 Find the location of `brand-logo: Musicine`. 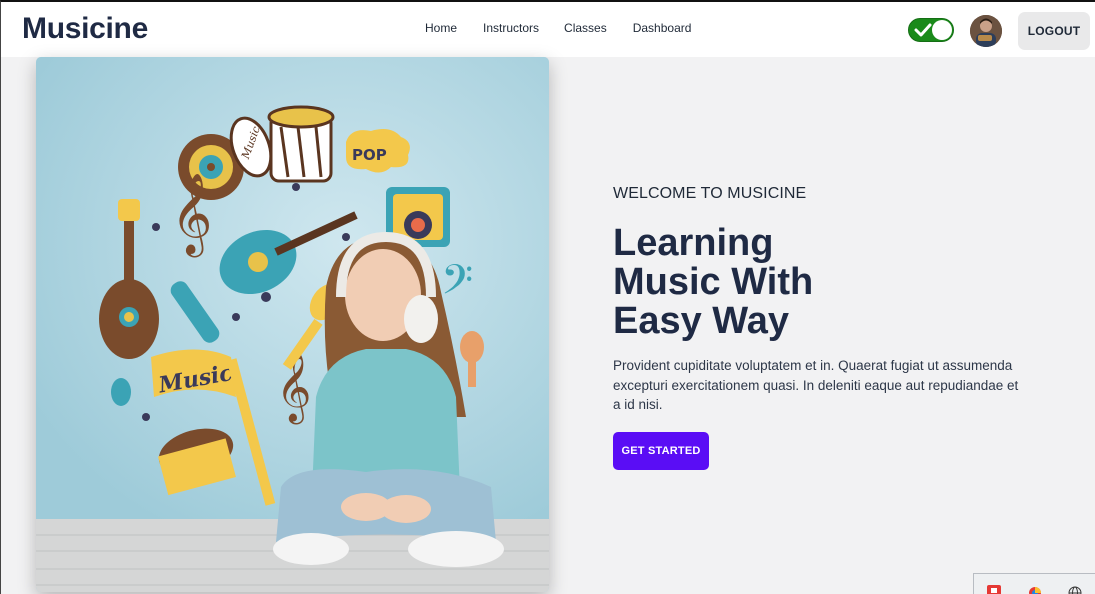

brand-logo: Musicine is located at coordinates (85, 29).